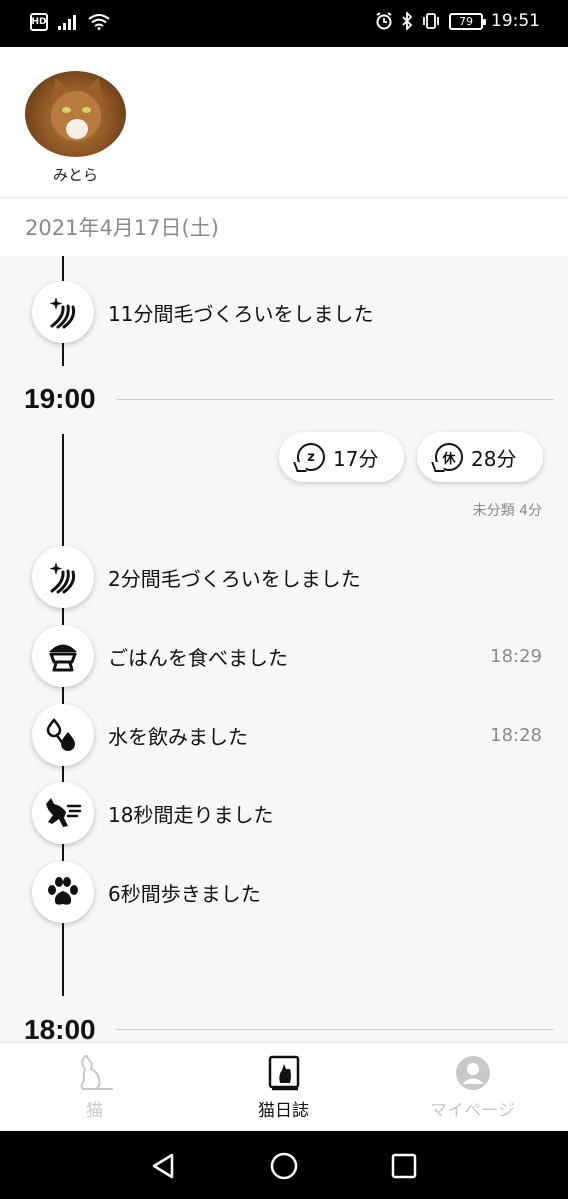 This screenshot has height=1199, width=568. What do you see at coordinates (449, 457) in the screenshot?
I see `rest-icon: 休` at bounding box center [449, 457].